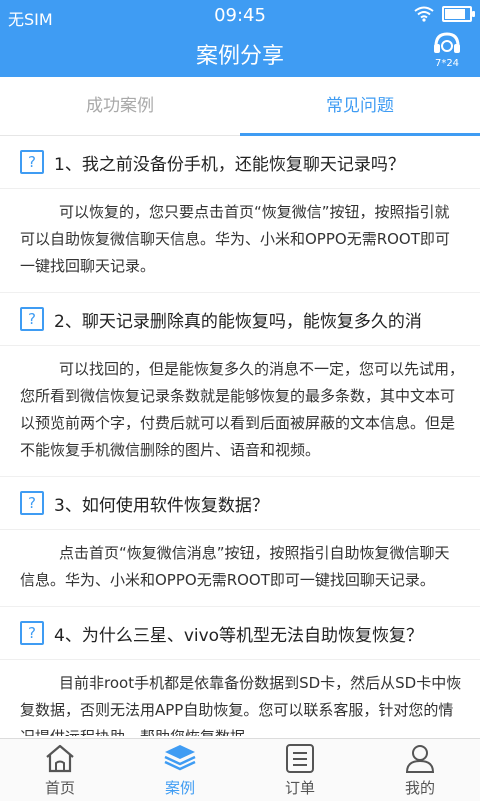 The image size is (480, 801). I want to click on nav-orders: 订单, so click(300, 770).